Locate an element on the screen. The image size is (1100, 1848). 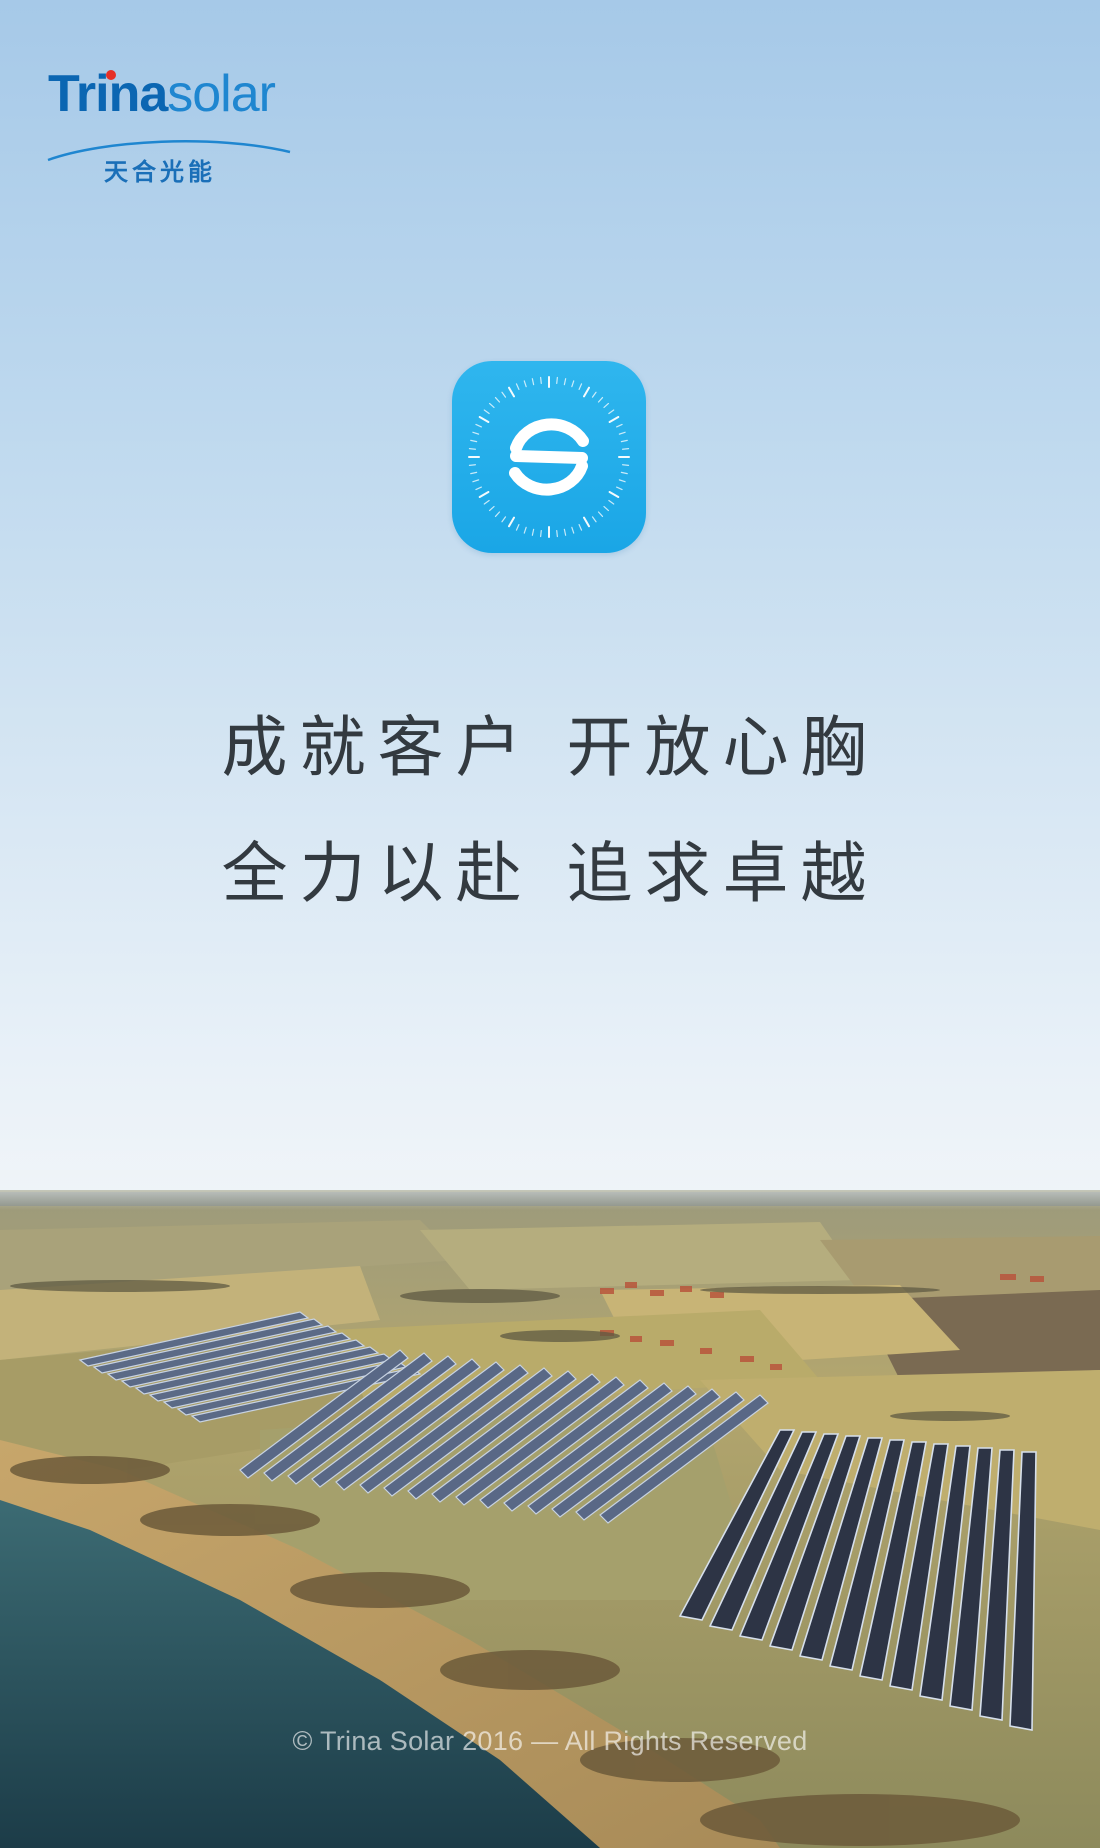
logo-red-dot is located at coordinates (111, 75).